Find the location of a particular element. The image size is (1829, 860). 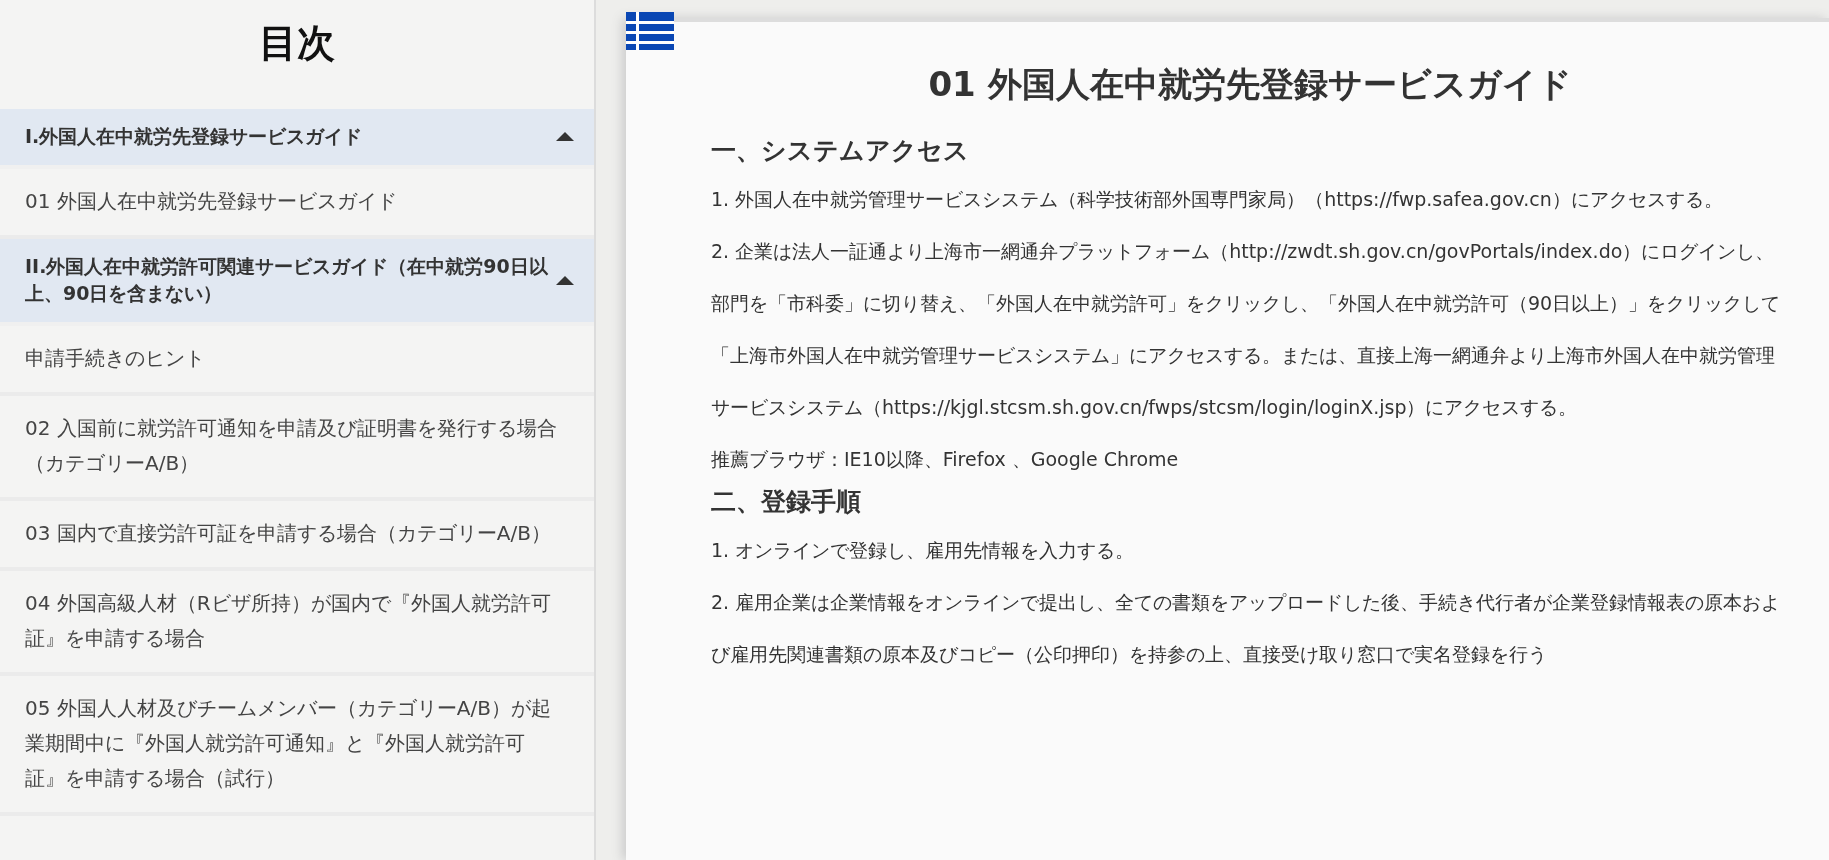

section-header: II.外国人在中就労許可関連サービスガイド（在中就労90日以上、90日を含まない） is located at coordinates (297, 282).